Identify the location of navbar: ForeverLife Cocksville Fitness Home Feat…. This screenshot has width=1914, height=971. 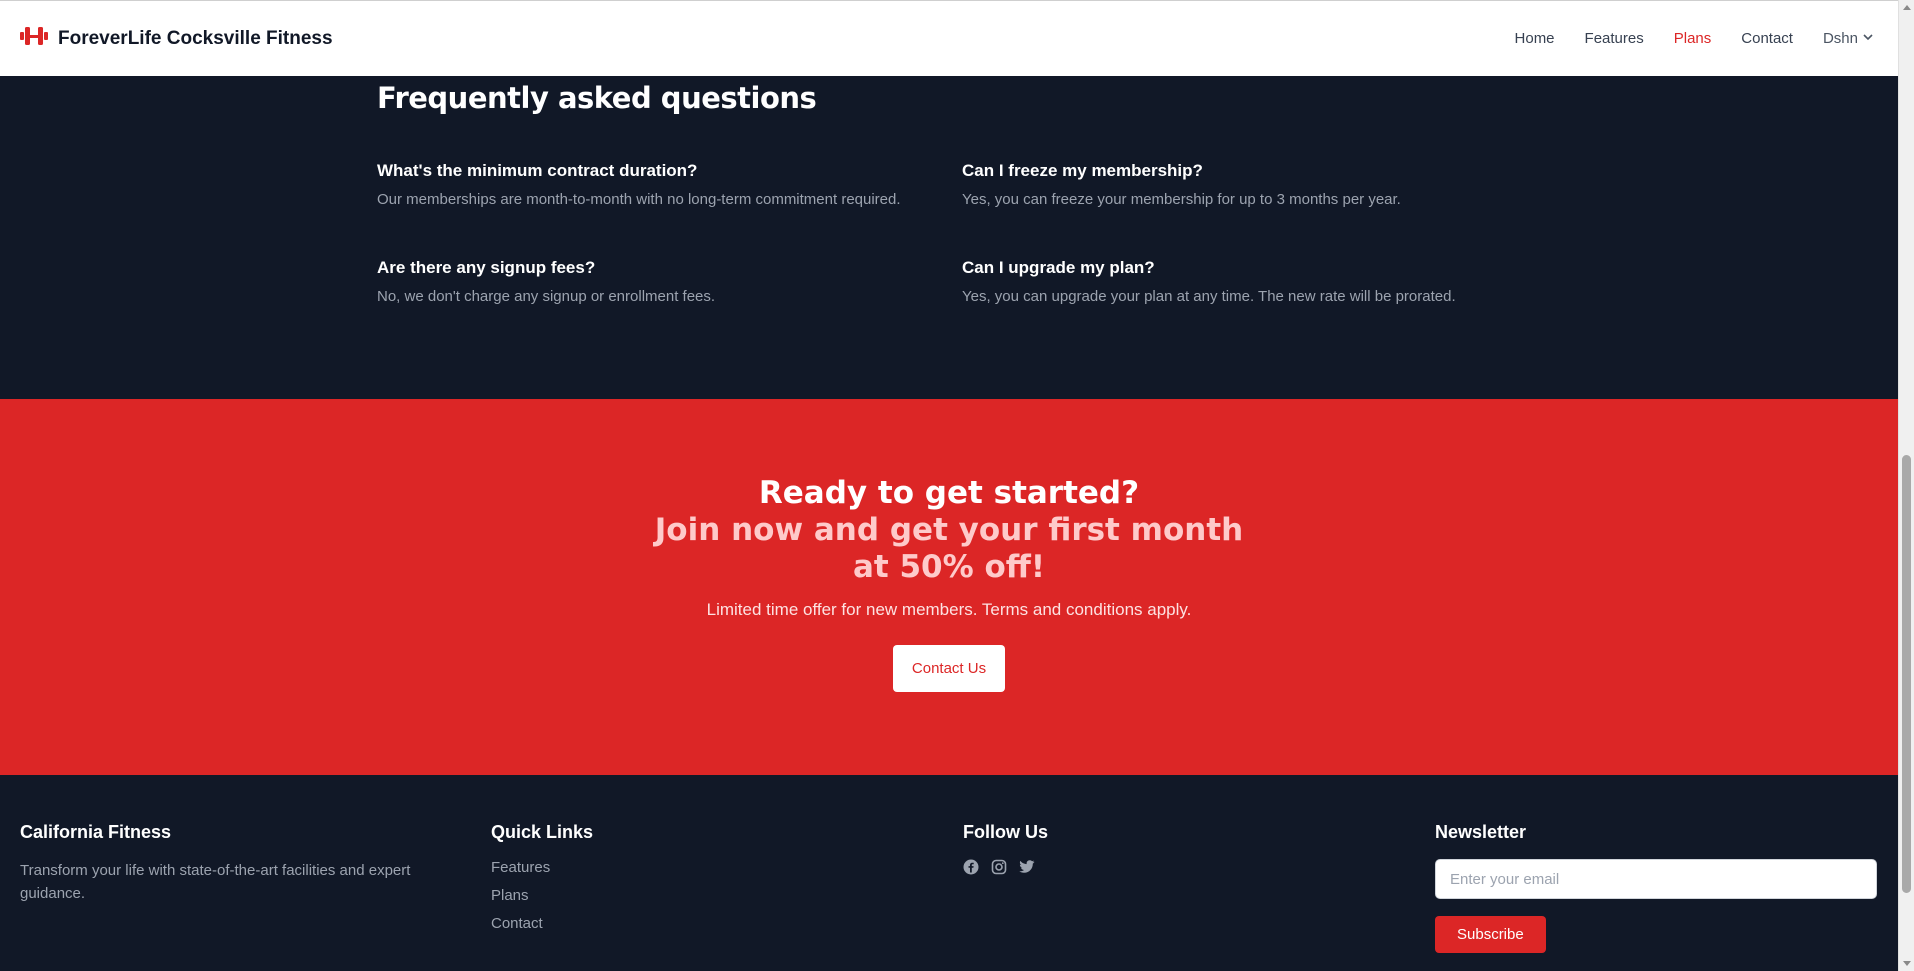
(949, 38).